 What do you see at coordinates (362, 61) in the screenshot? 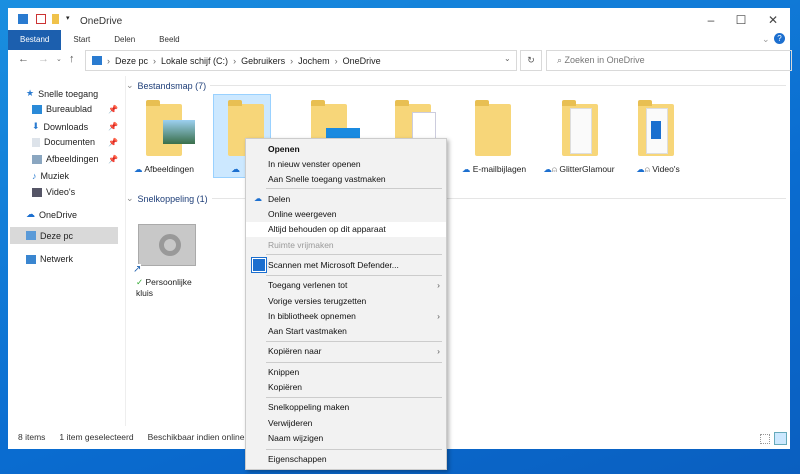
I see `breadcrumb-onedrive: OneDrive` at bounding box center [362, 61].